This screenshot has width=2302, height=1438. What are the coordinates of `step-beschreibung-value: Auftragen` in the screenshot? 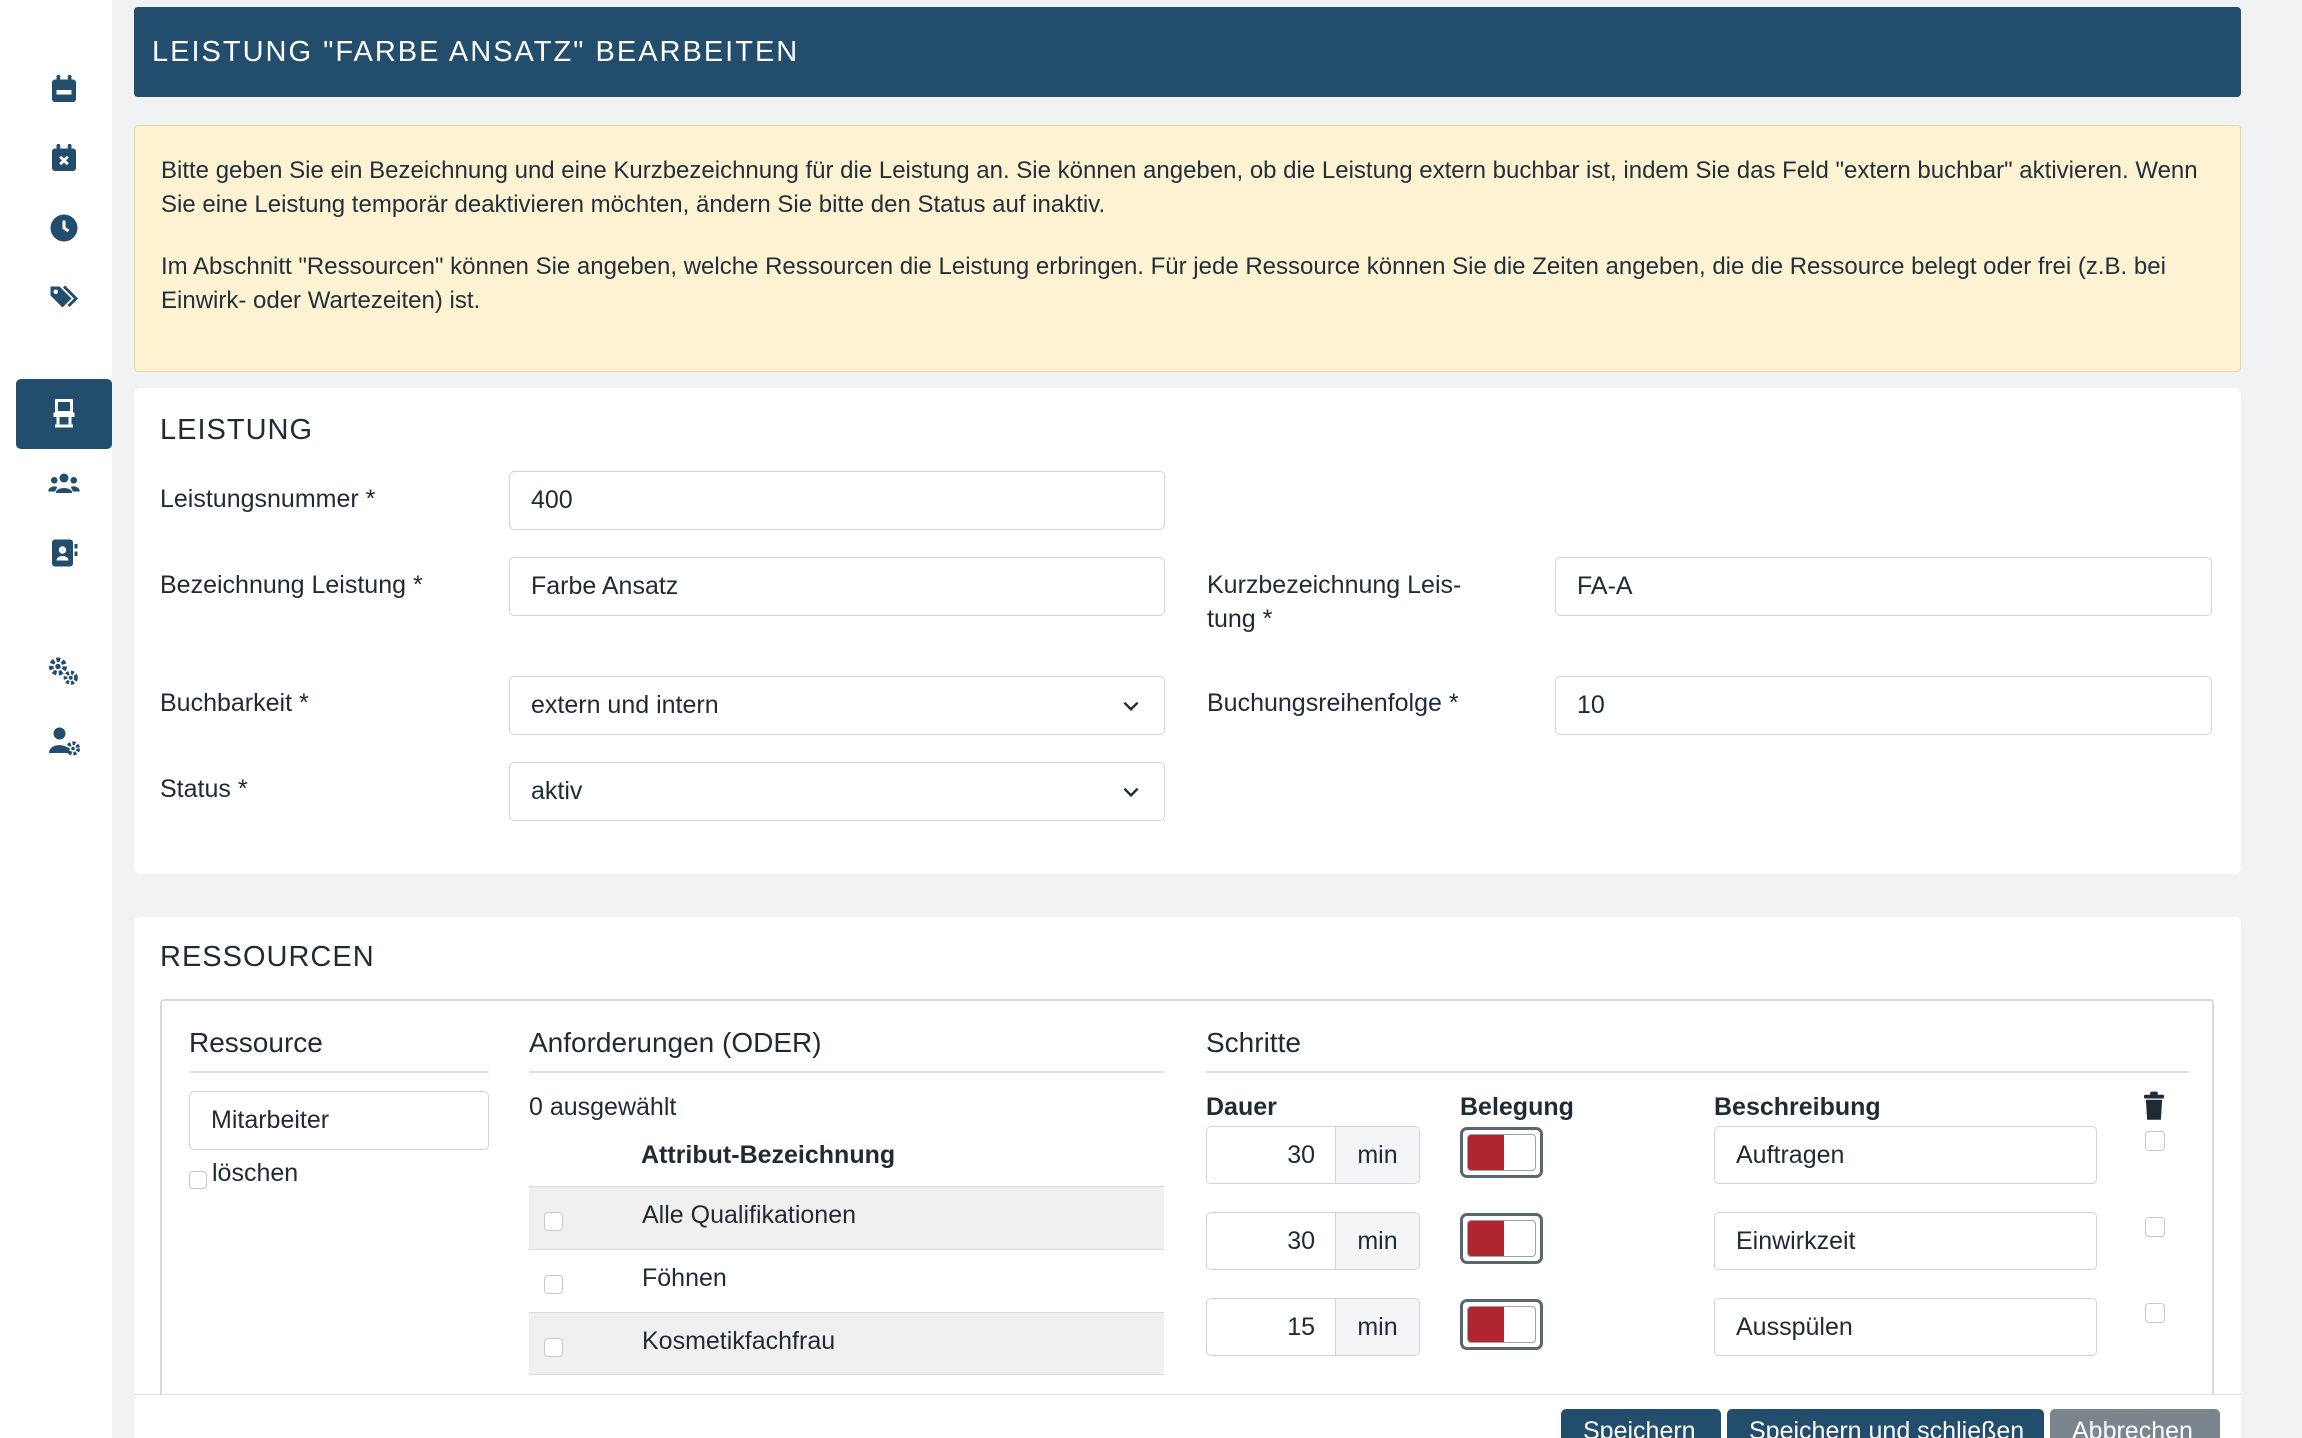 It's located at (1790, 1154).